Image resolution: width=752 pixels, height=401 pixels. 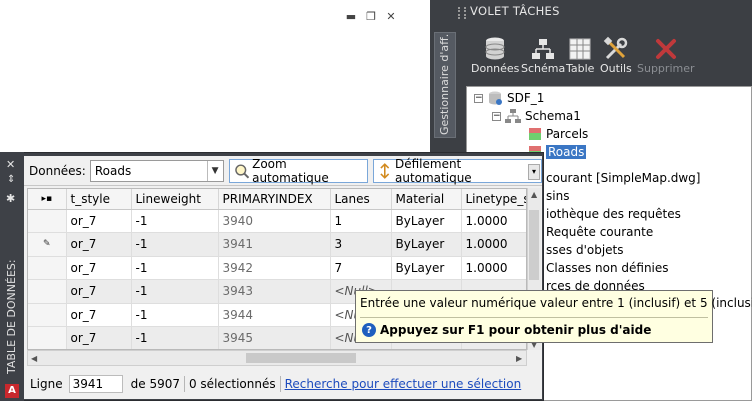 What do you see at coordinates (534, 194) in the screenshot?
I see `scroll-up-icon: ▲` at bounding box center [534, 194].